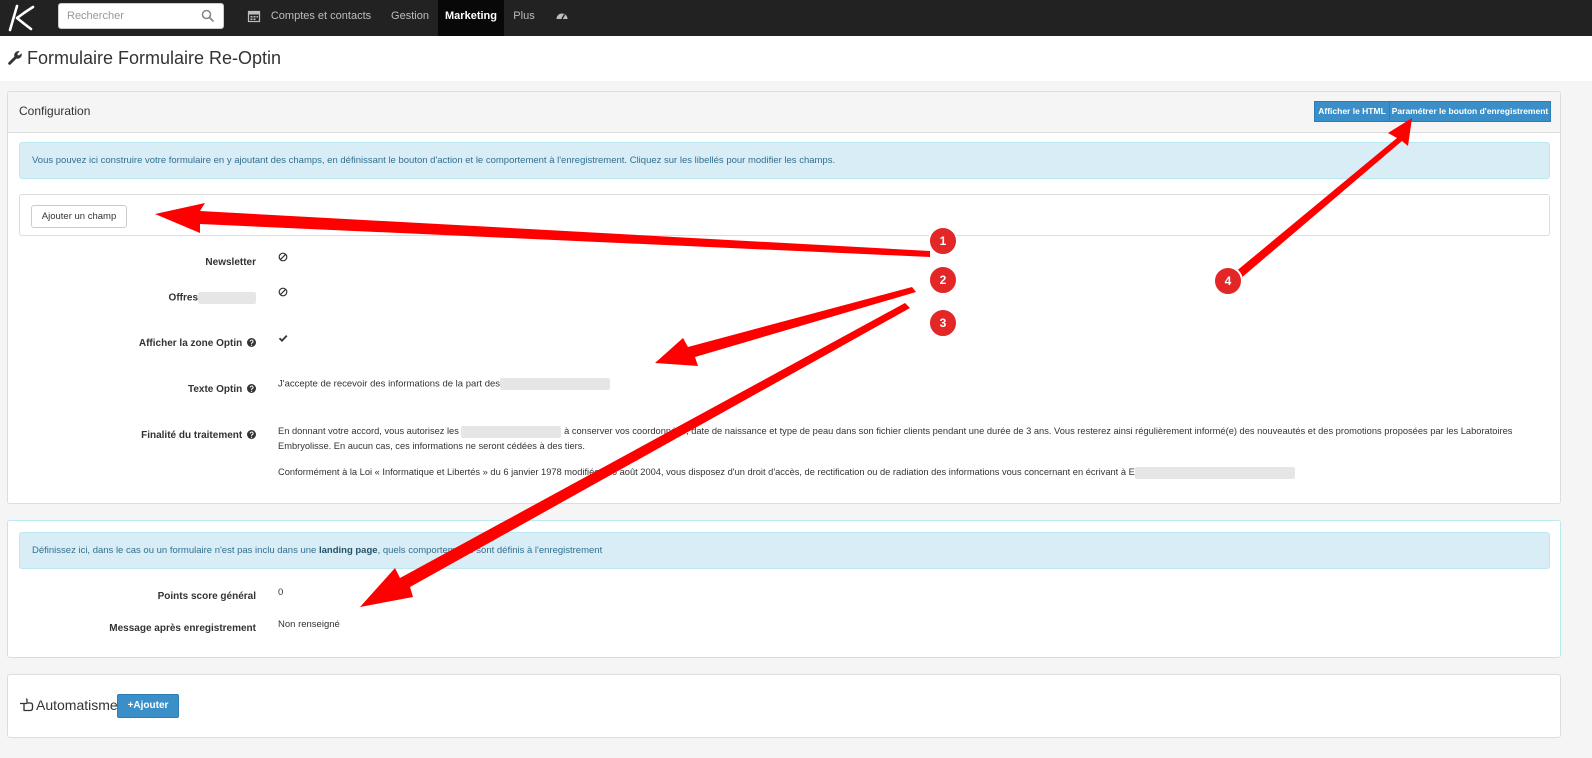  What do you see at coordinates (208, 16) in the screenshot?
I see `search-icon` at bounding box center [208, 16].